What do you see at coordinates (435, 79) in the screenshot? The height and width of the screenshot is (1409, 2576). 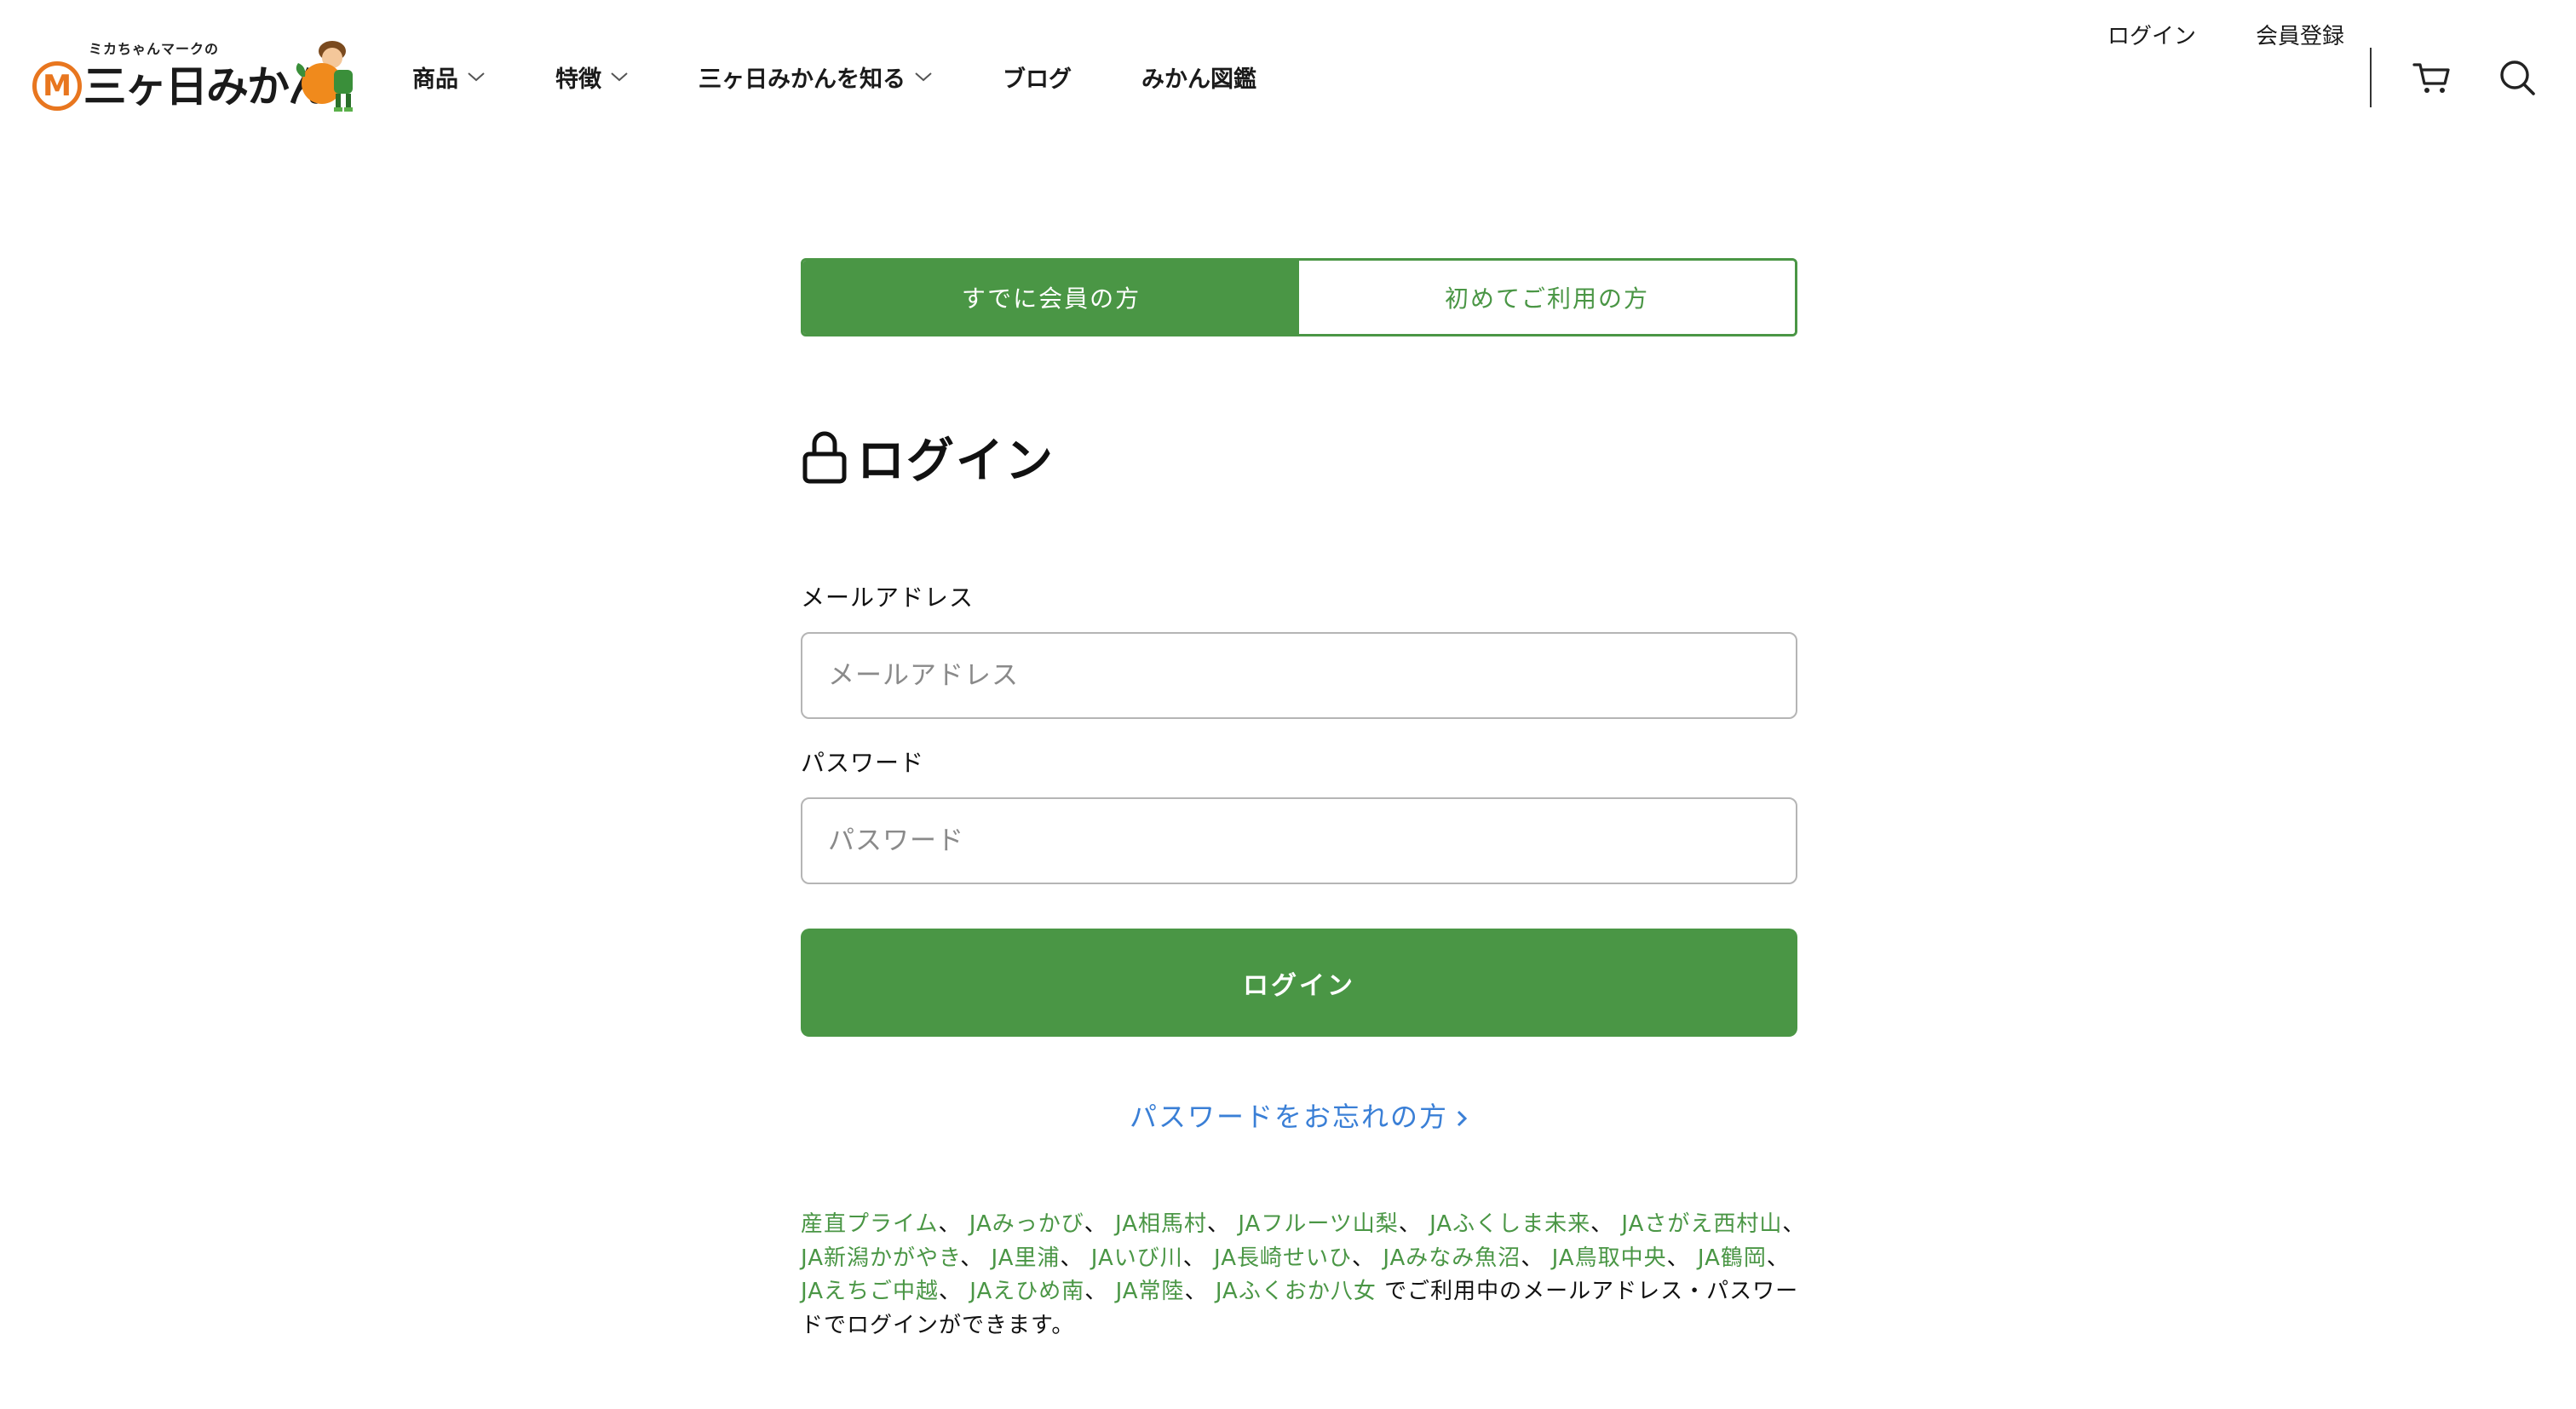 I see `nav-label: 商品` at bounding box center [435, 79].